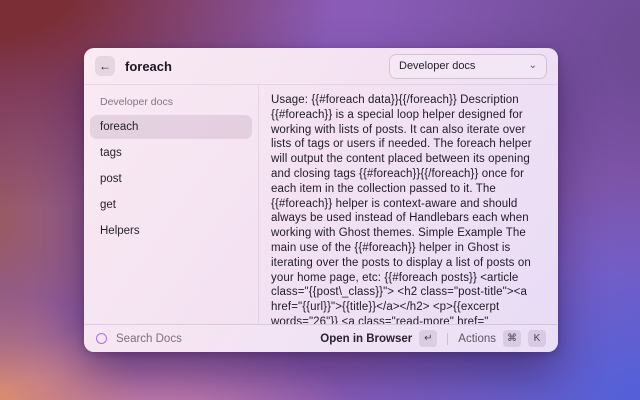 The height and width of the screenshot is (400, 640). What do you see at coordinates (120, 231) in the screenshot?
I see `sidebar-item-label: Helpers` at bounding box center [120, 231].